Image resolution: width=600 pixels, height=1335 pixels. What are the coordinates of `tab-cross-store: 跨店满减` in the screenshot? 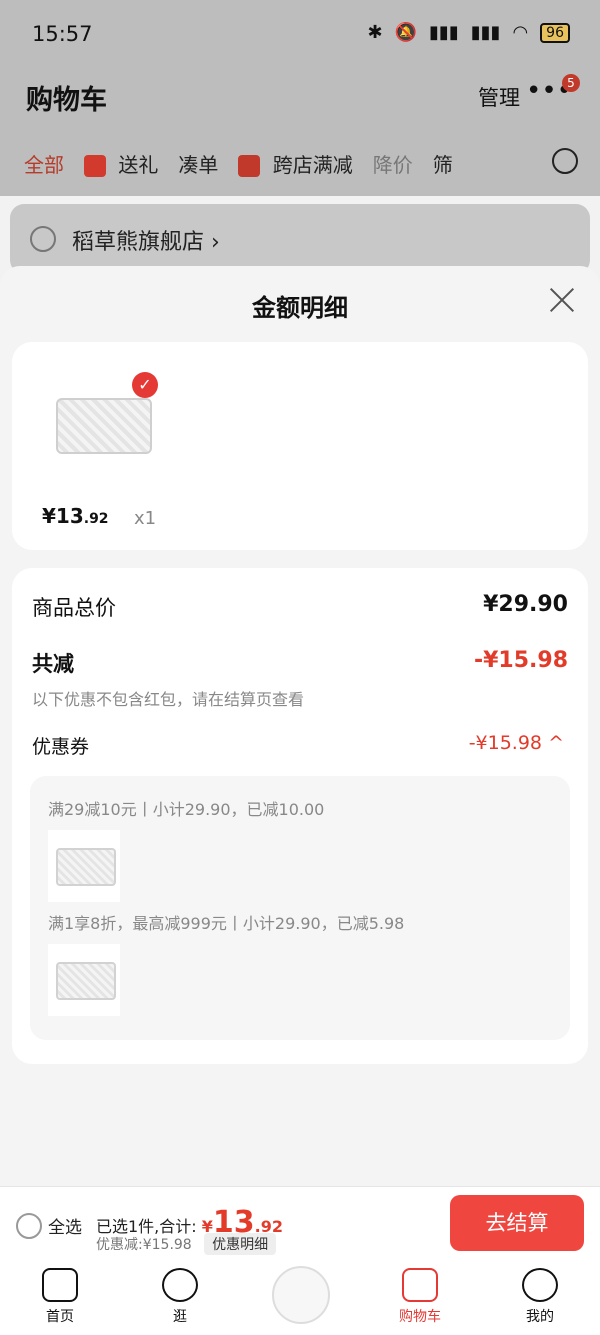 It's located at (295, 163).